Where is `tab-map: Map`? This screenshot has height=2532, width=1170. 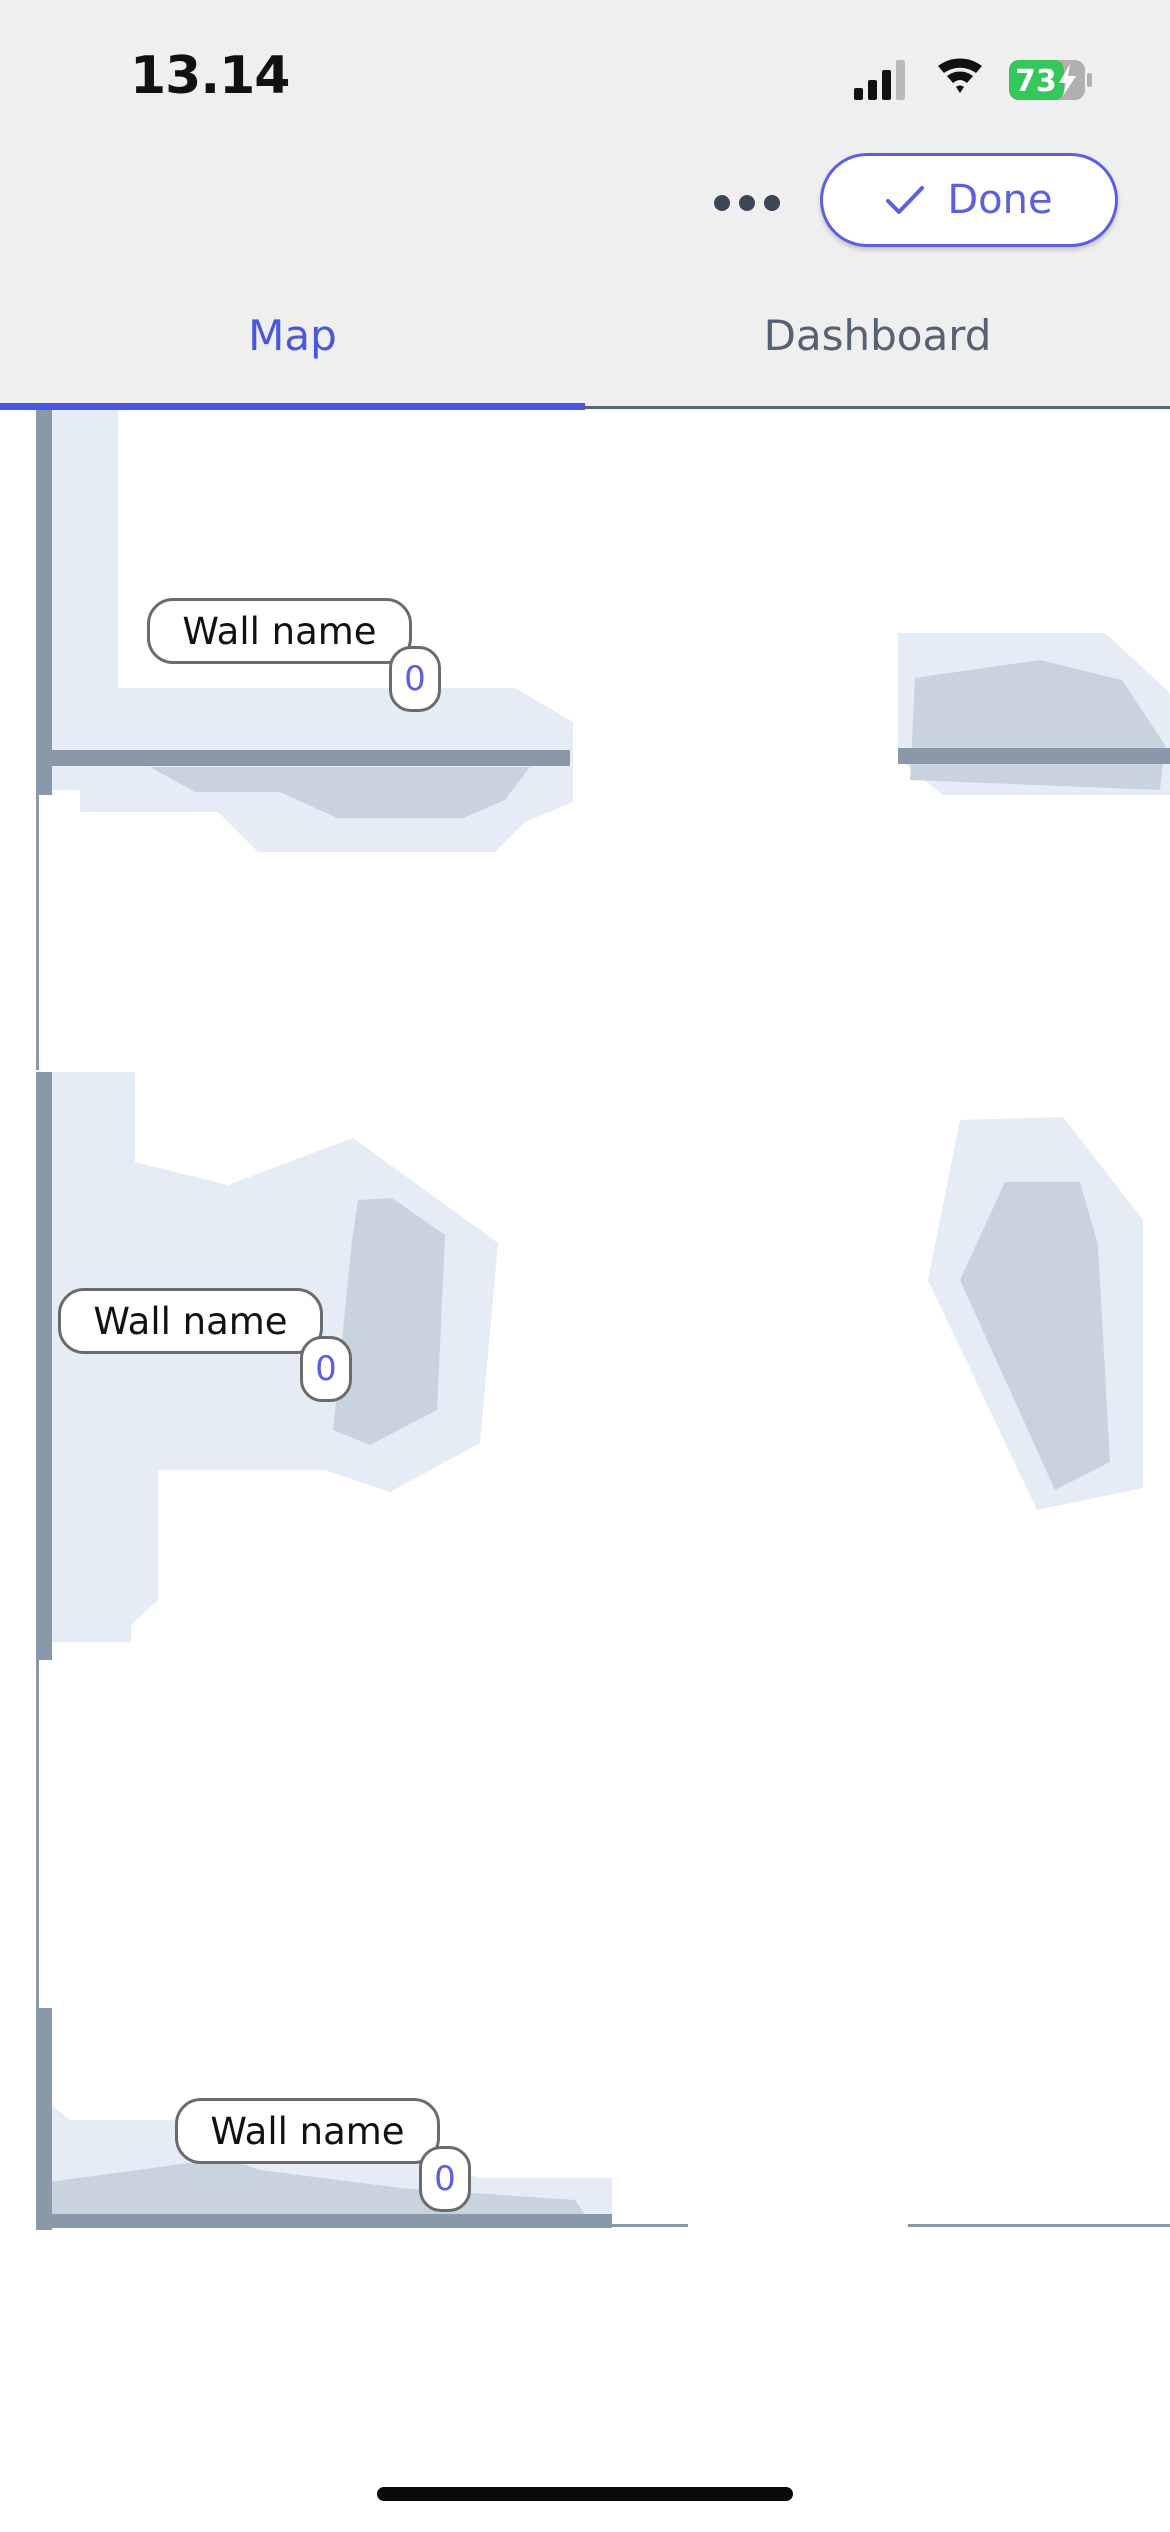 tab-map: Map is located at coordinates (292, 335).